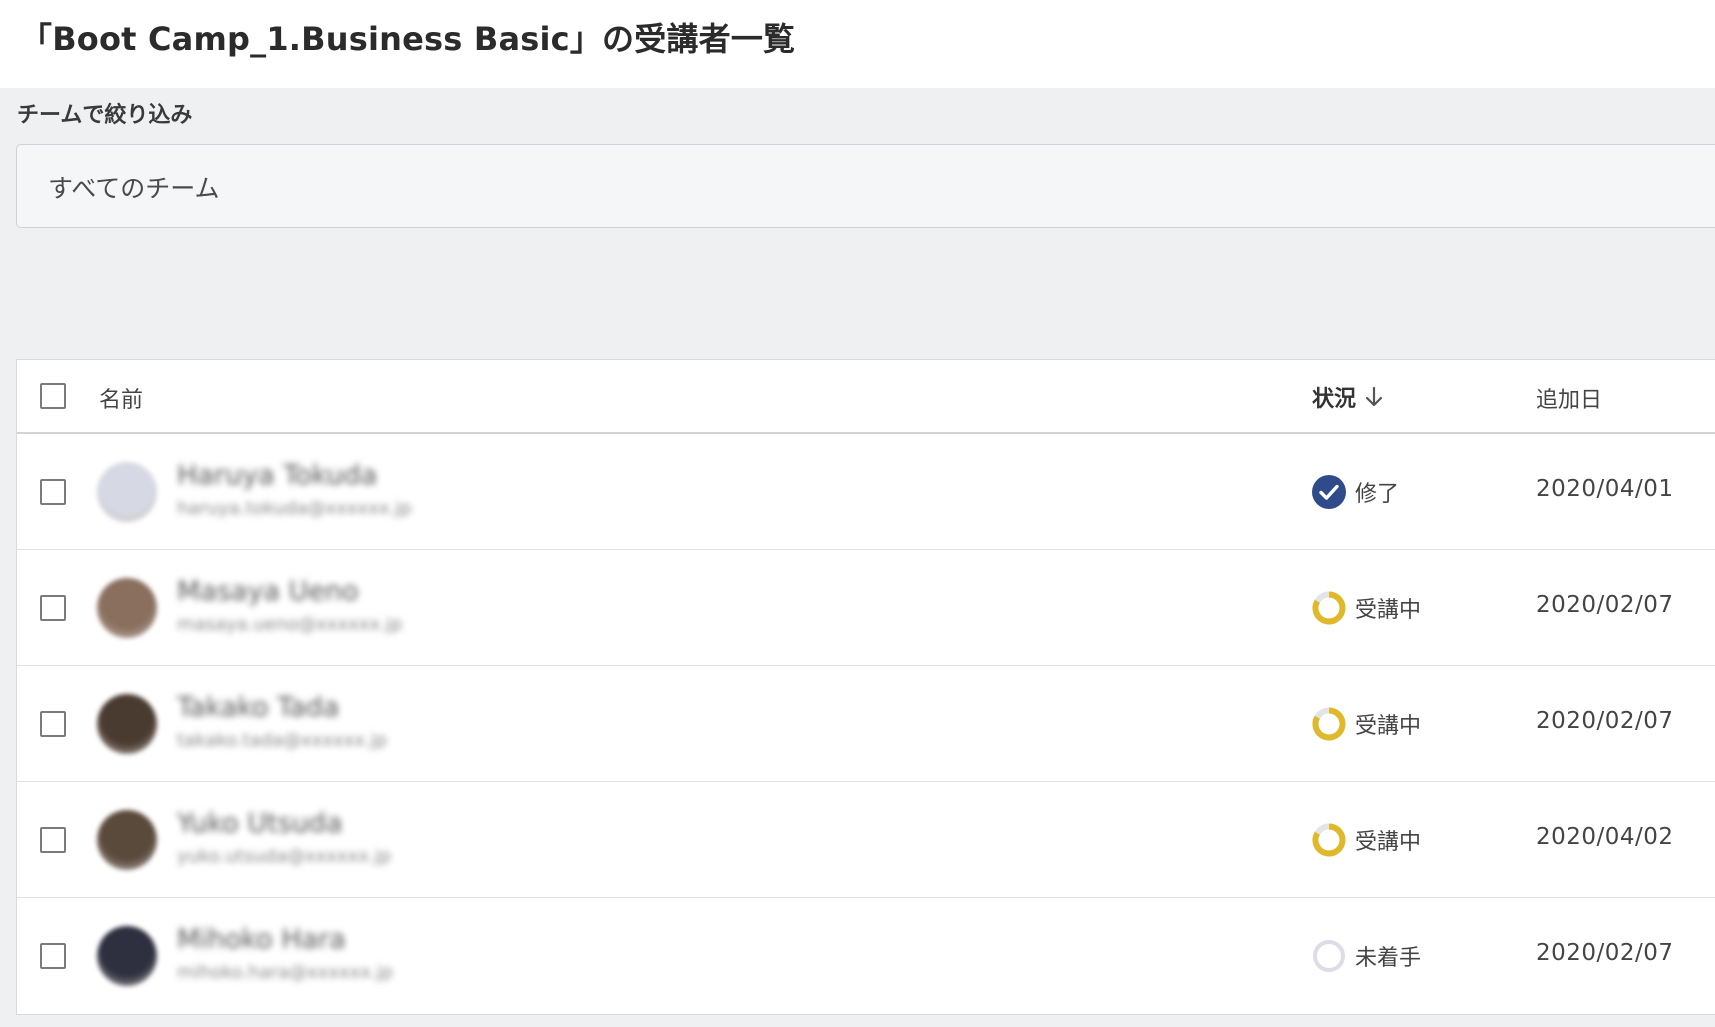 The width and height of the screenshot is (1715, 1027). I want to click on column-header-status: 状況, so click(1348, 397).